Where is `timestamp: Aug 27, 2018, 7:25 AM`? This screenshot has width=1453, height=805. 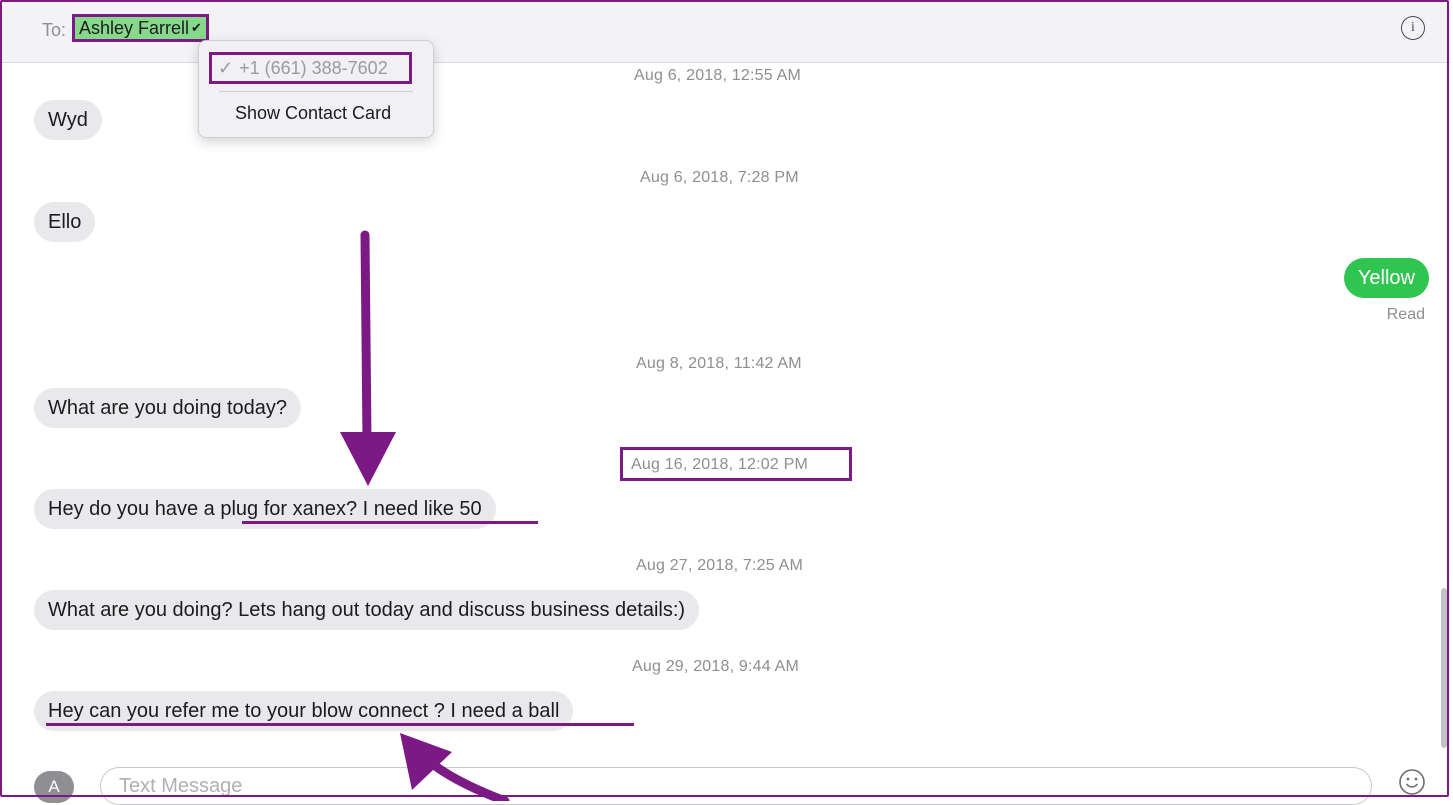
timestamp: Aug 27, 2018, 7:25 AM is located at coordinates (719, 565).